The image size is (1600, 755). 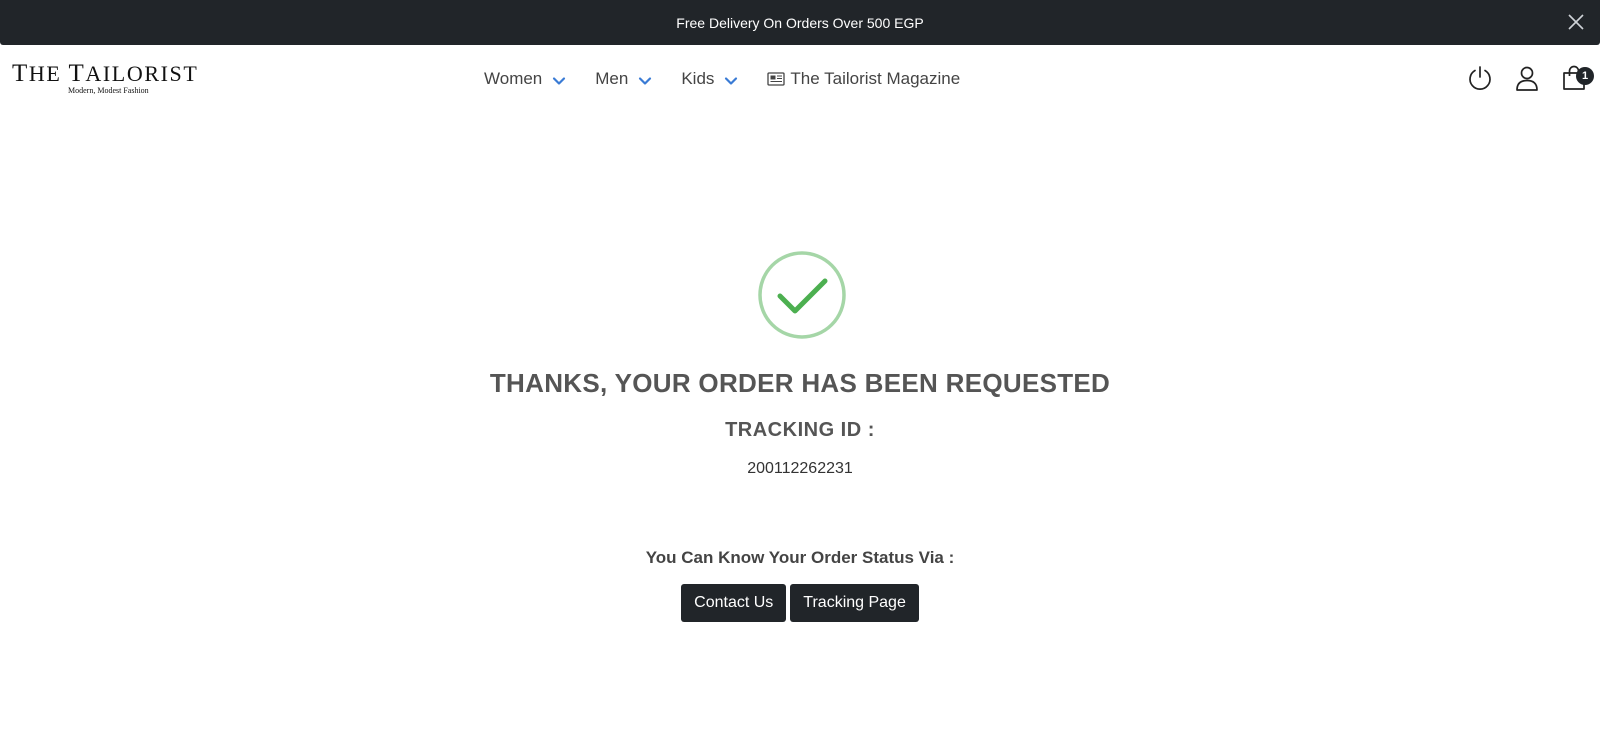 I want to click on announcement-text: Free Delivery On Orders Over 500 EGP, so click(x=800, y=22).